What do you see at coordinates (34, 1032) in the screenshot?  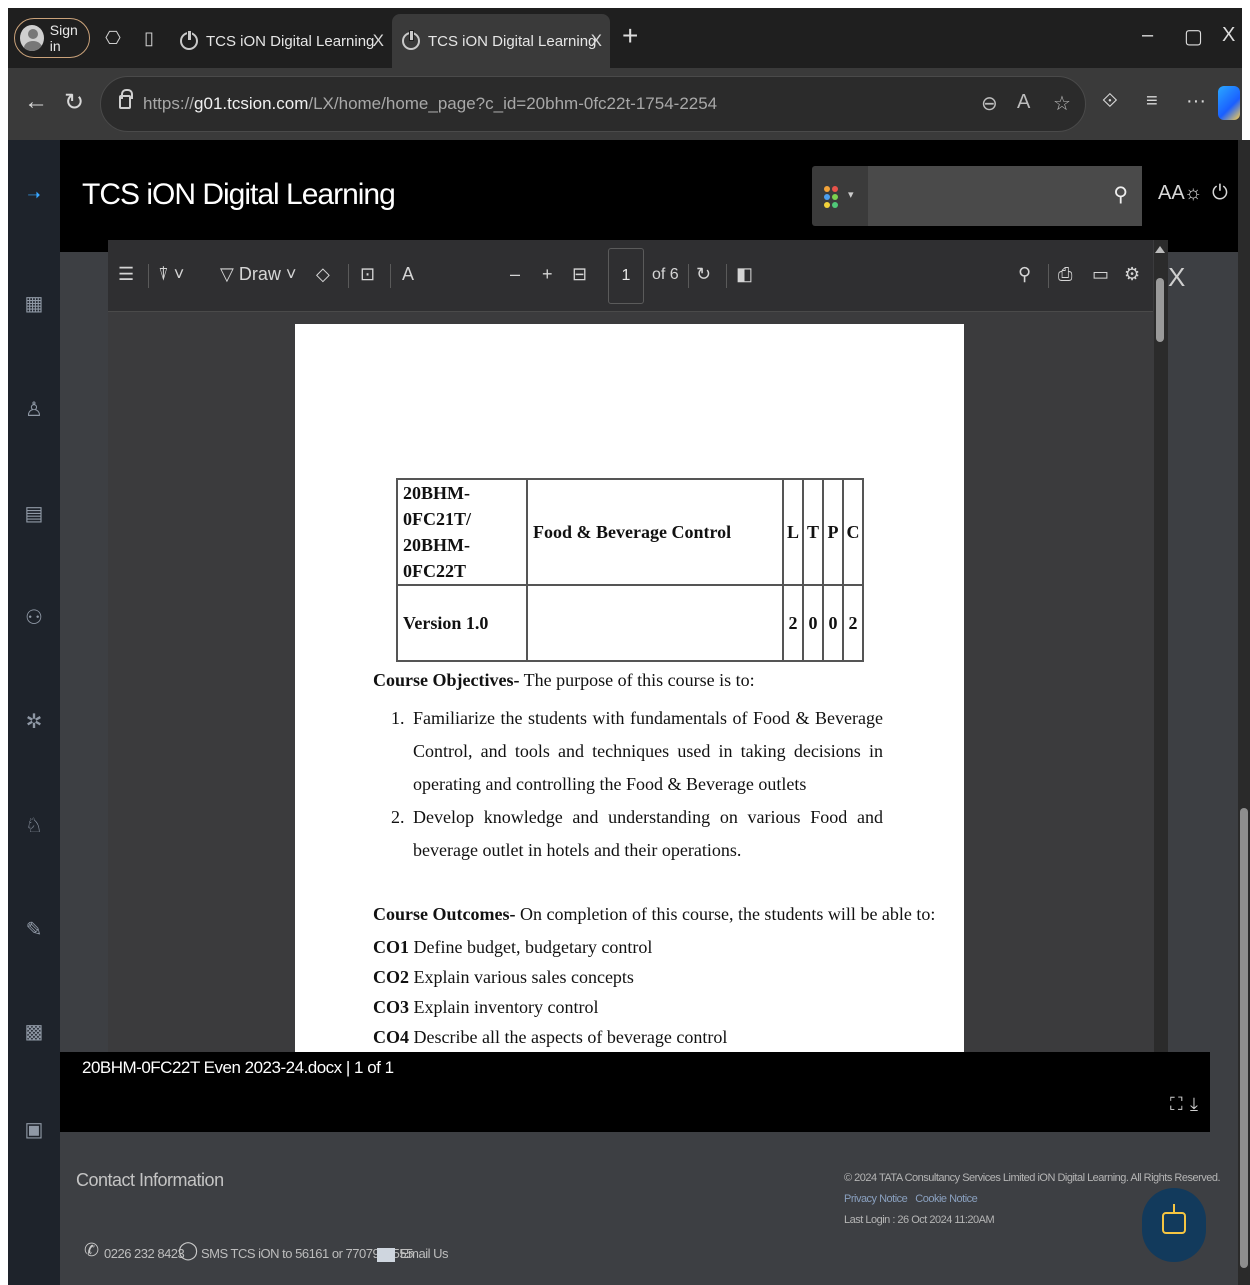 I see `calendar-icon: ▩` at bounding box center [34, 1032].